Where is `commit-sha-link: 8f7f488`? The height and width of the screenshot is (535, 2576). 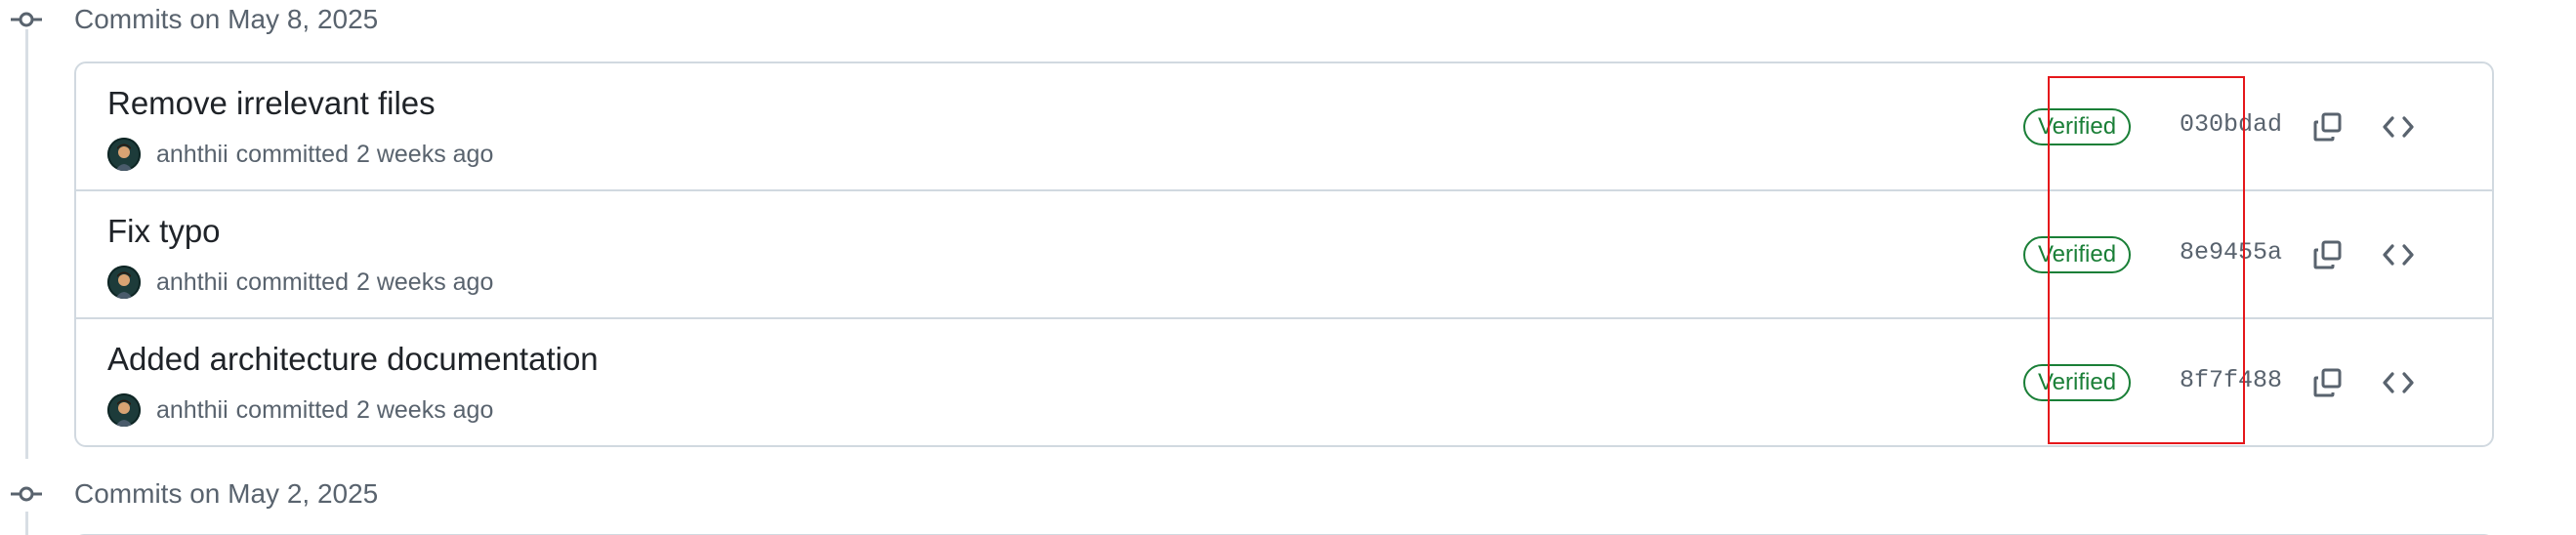
commit-sha-link: 8f7f488 is located at coordinates (2231, 380).